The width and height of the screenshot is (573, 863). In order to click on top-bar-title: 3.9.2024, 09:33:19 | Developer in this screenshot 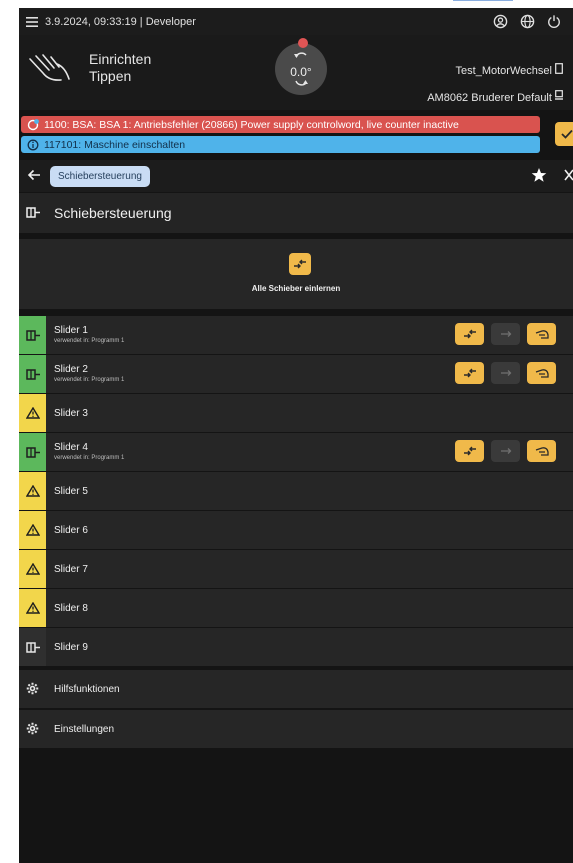, I will do `click(120, 21)`.